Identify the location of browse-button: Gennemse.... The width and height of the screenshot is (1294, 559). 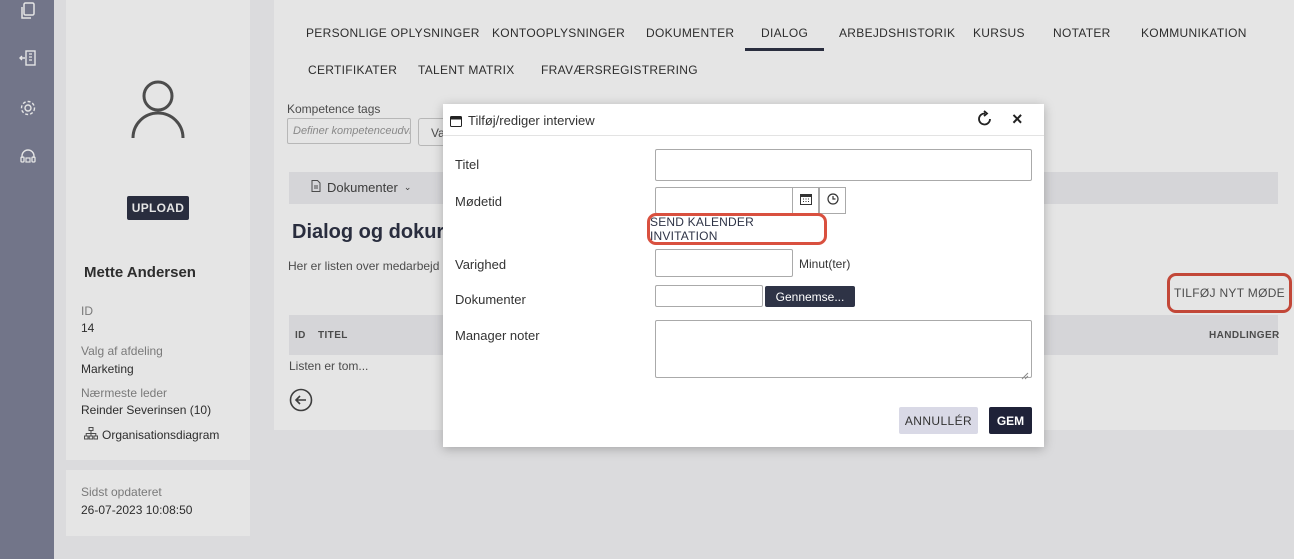
(810, 296).